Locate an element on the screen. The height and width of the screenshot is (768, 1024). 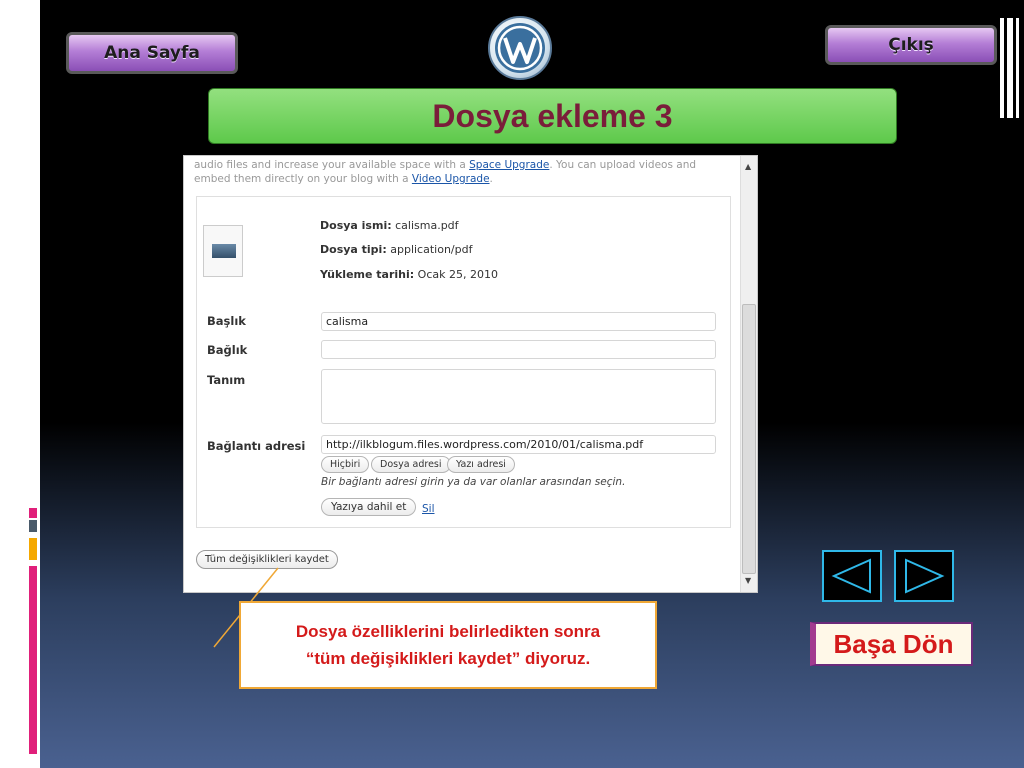
deco-bar-orange is located at coordinates (33, 549).